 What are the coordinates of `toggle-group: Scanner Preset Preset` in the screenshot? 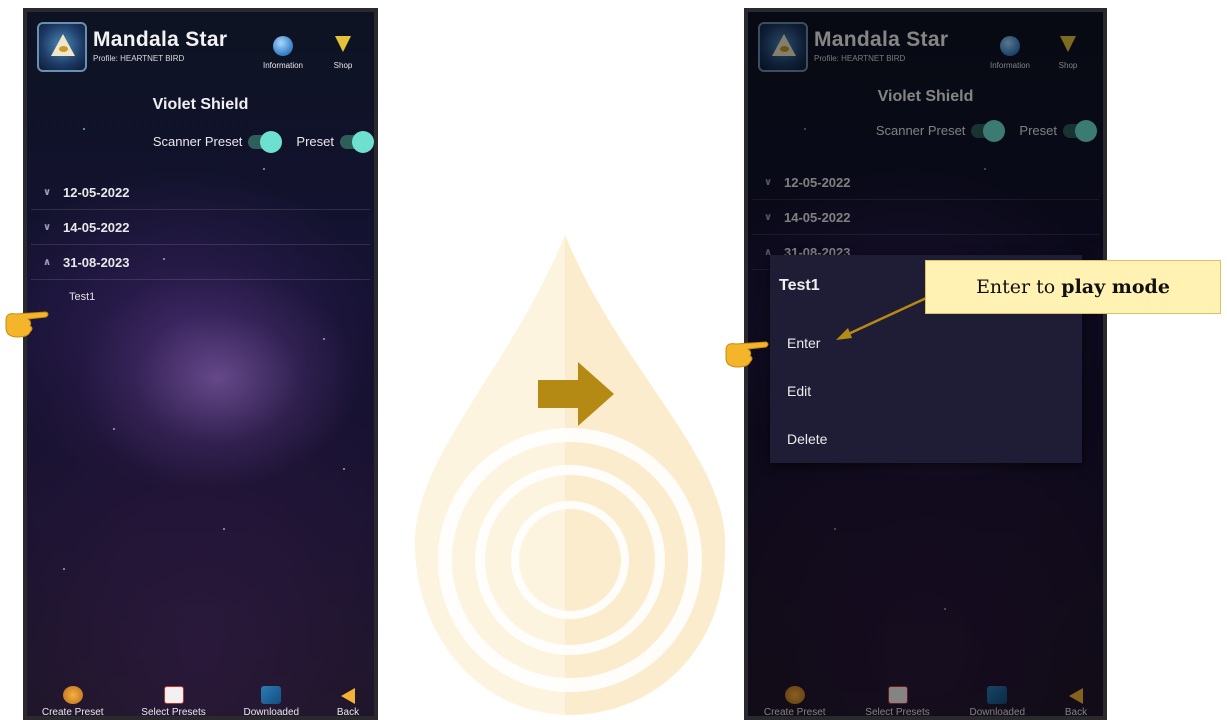 It's located at (263, 141).